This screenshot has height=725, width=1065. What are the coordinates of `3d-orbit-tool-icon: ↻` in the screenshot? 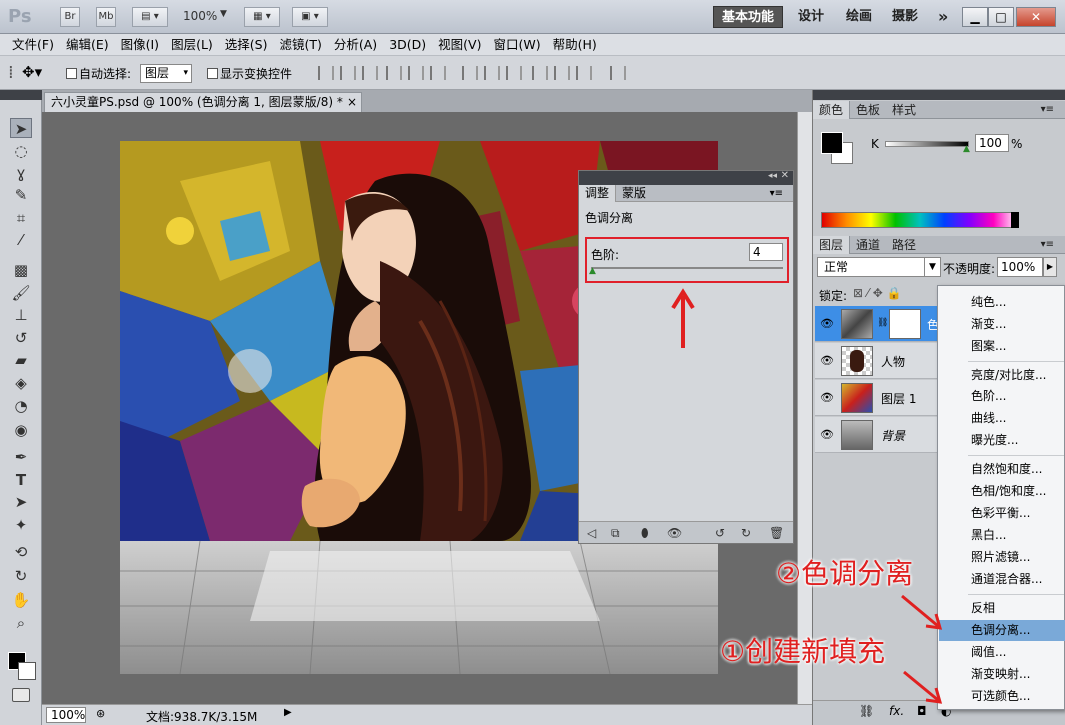 It's located at (21, 576).